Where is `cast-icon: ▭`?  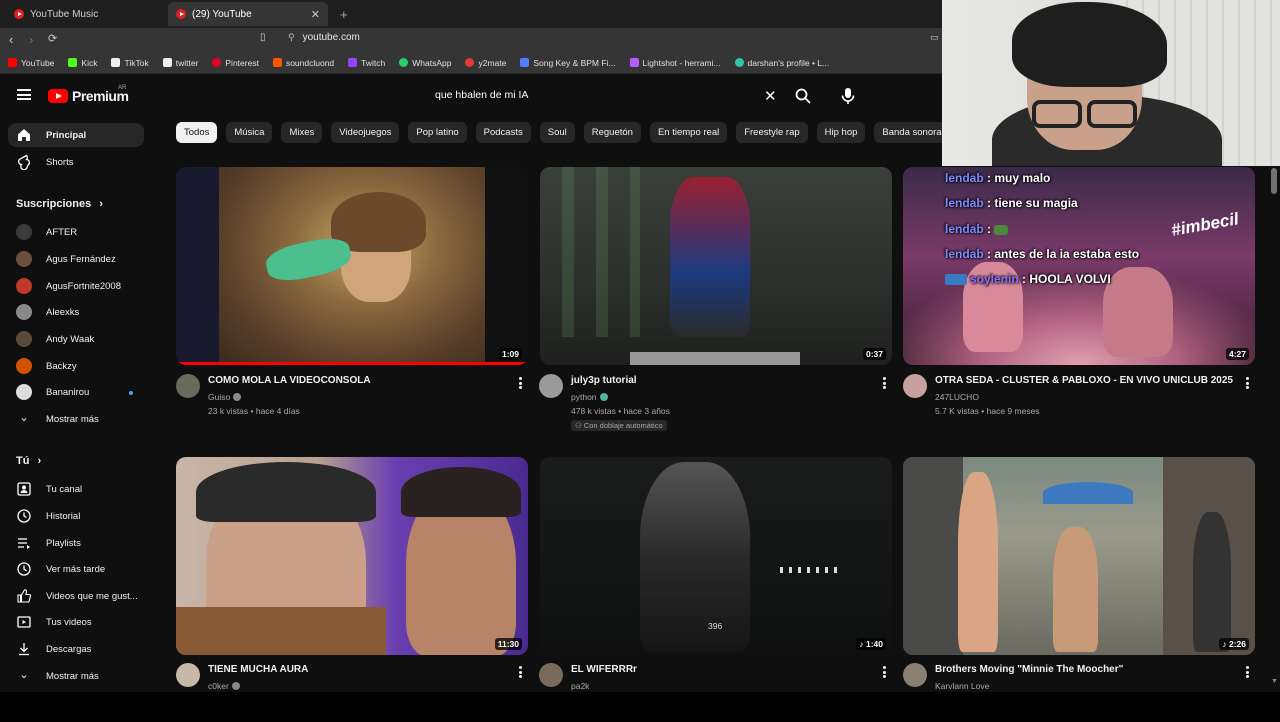 cast-icon: ▭ is located at coordinates (934, 37).